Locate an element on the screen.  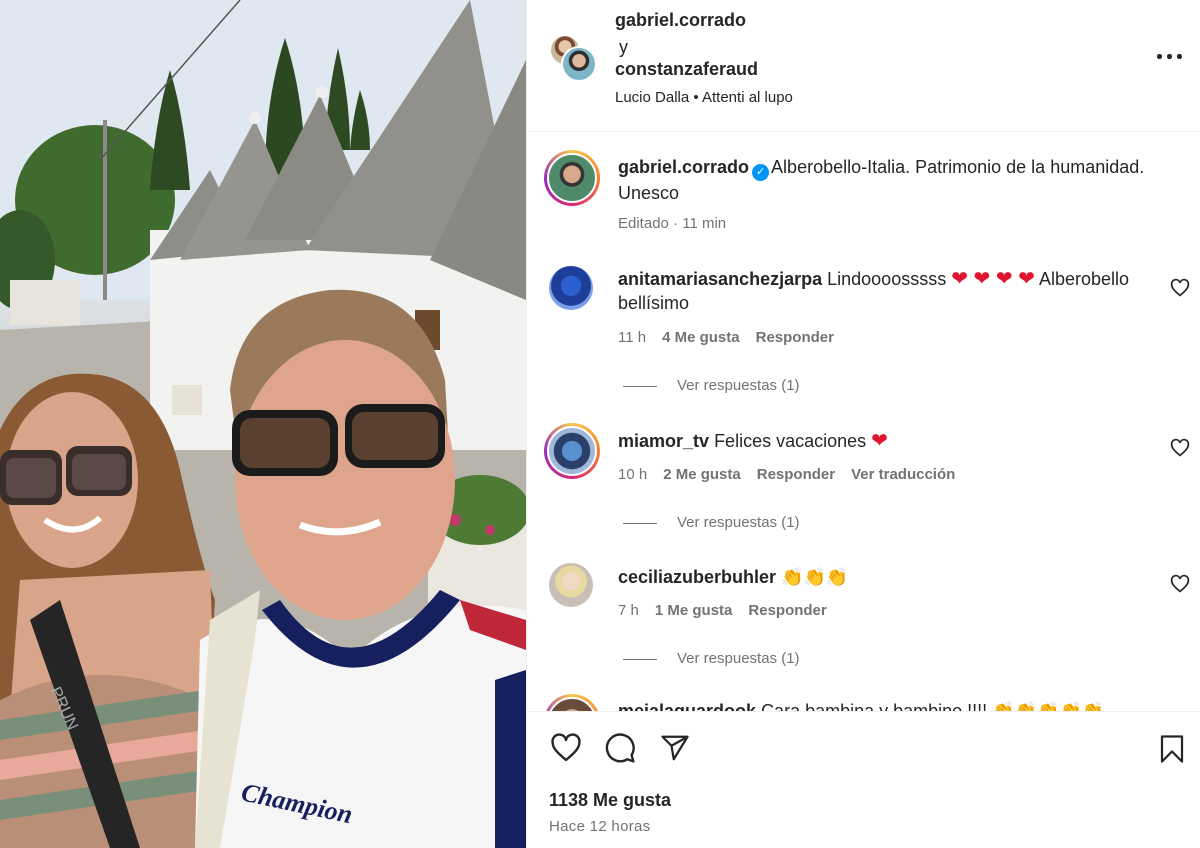
audio-artist: Lucio Dalla is located at coordinates (652, 97).